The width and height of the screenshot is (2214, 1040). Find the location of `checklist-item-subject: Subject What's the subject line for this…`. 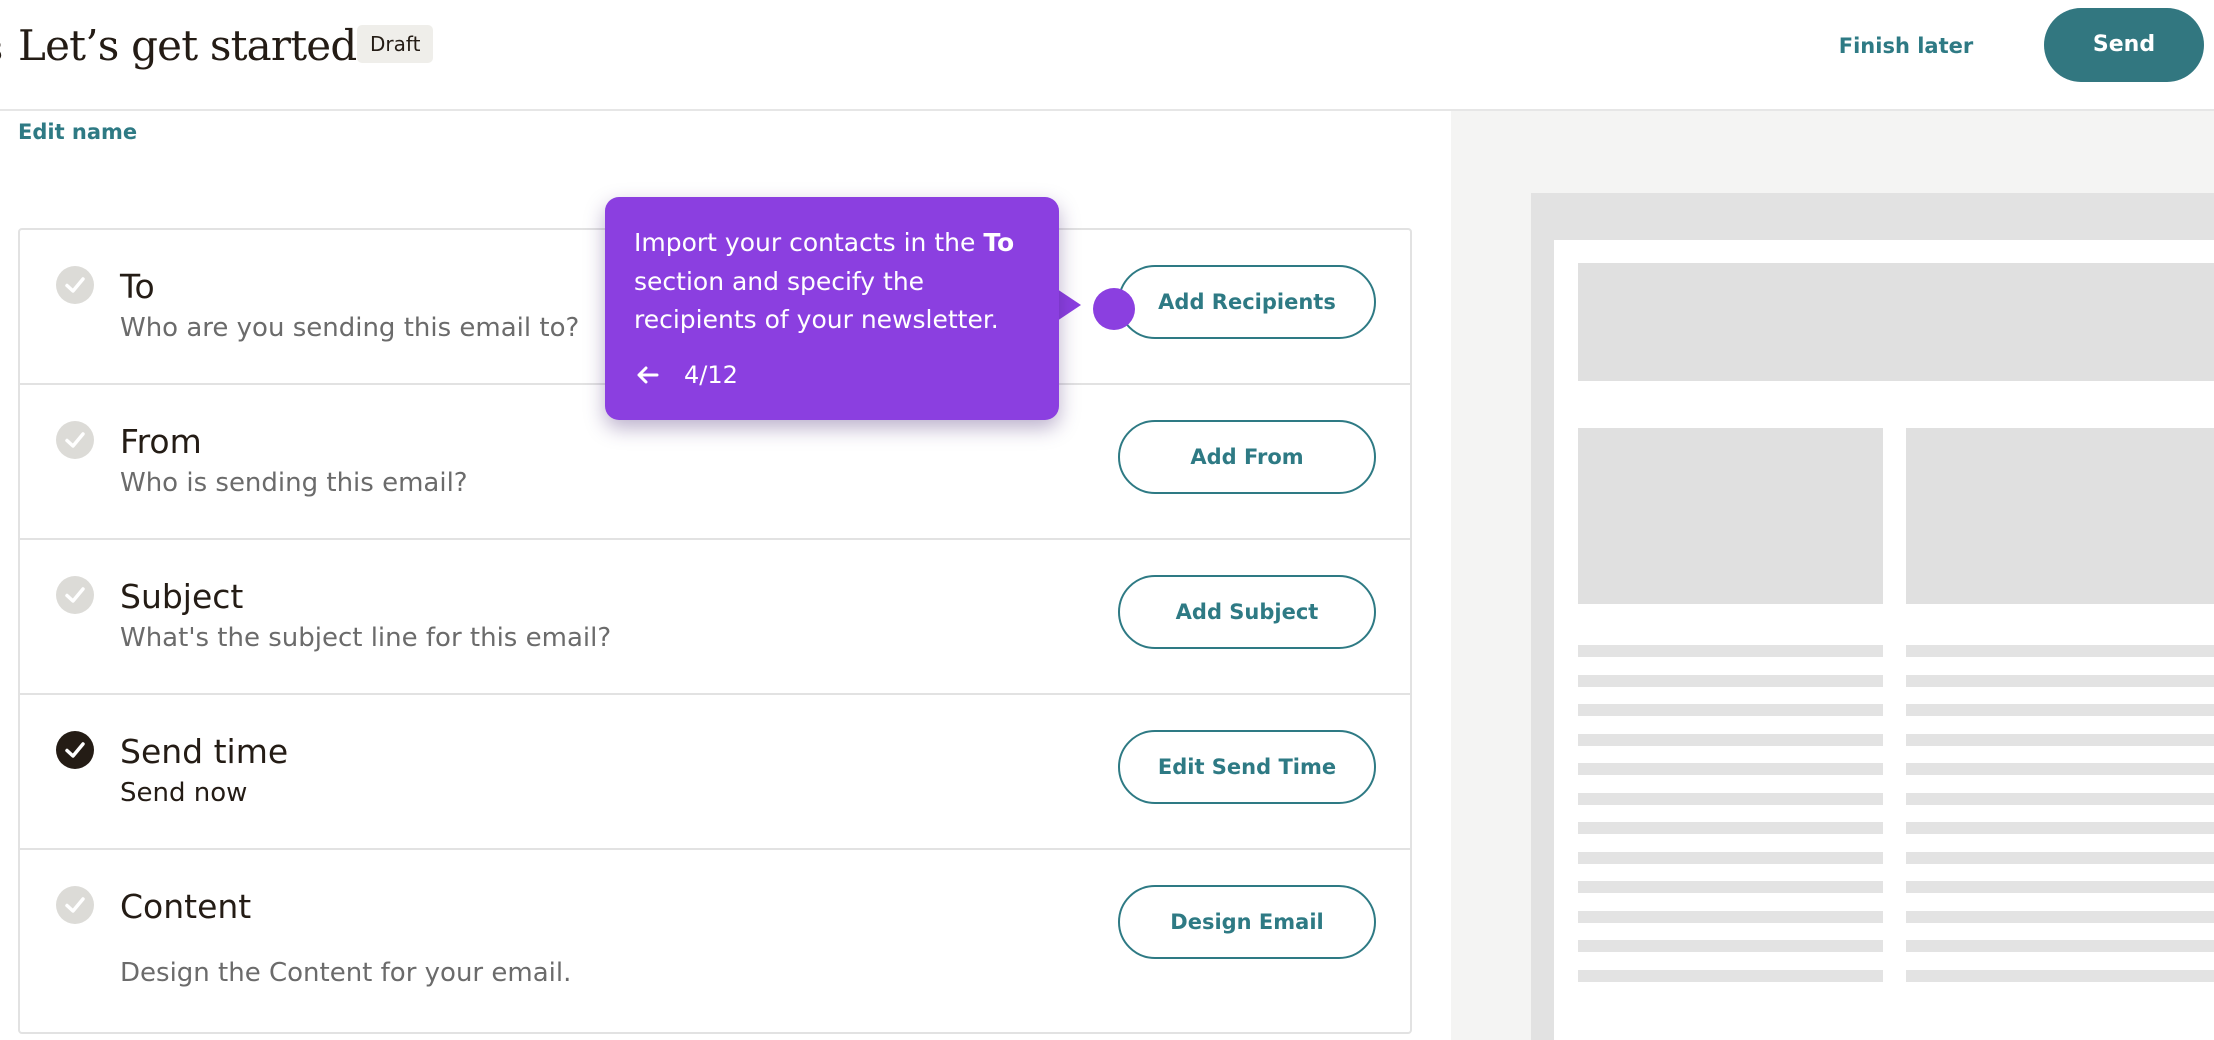

checklist-item-subject: Subject What's the subject line for this… is located at coordinates (715, 617).